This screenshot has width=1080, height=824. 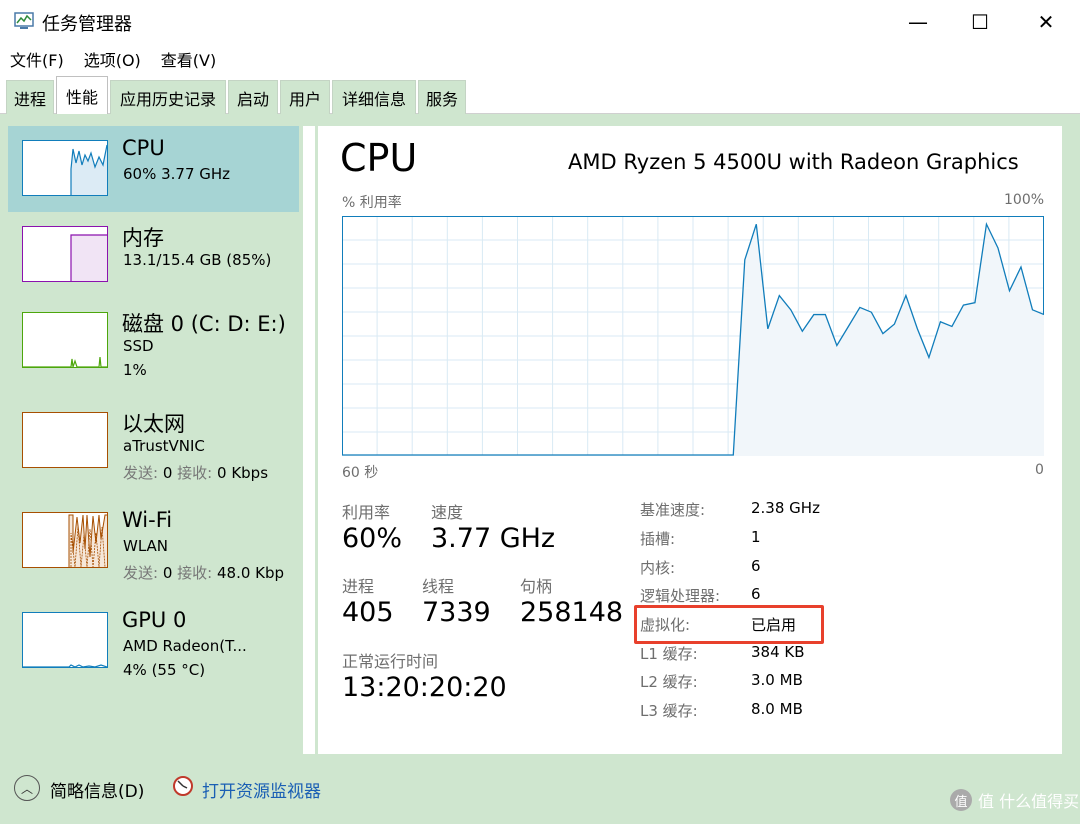 What do you see at coordinates (777, 709) in the screenshot?
I see `detail-value-l3-cache: 8.0 MB` at bounding box center [777, 709].